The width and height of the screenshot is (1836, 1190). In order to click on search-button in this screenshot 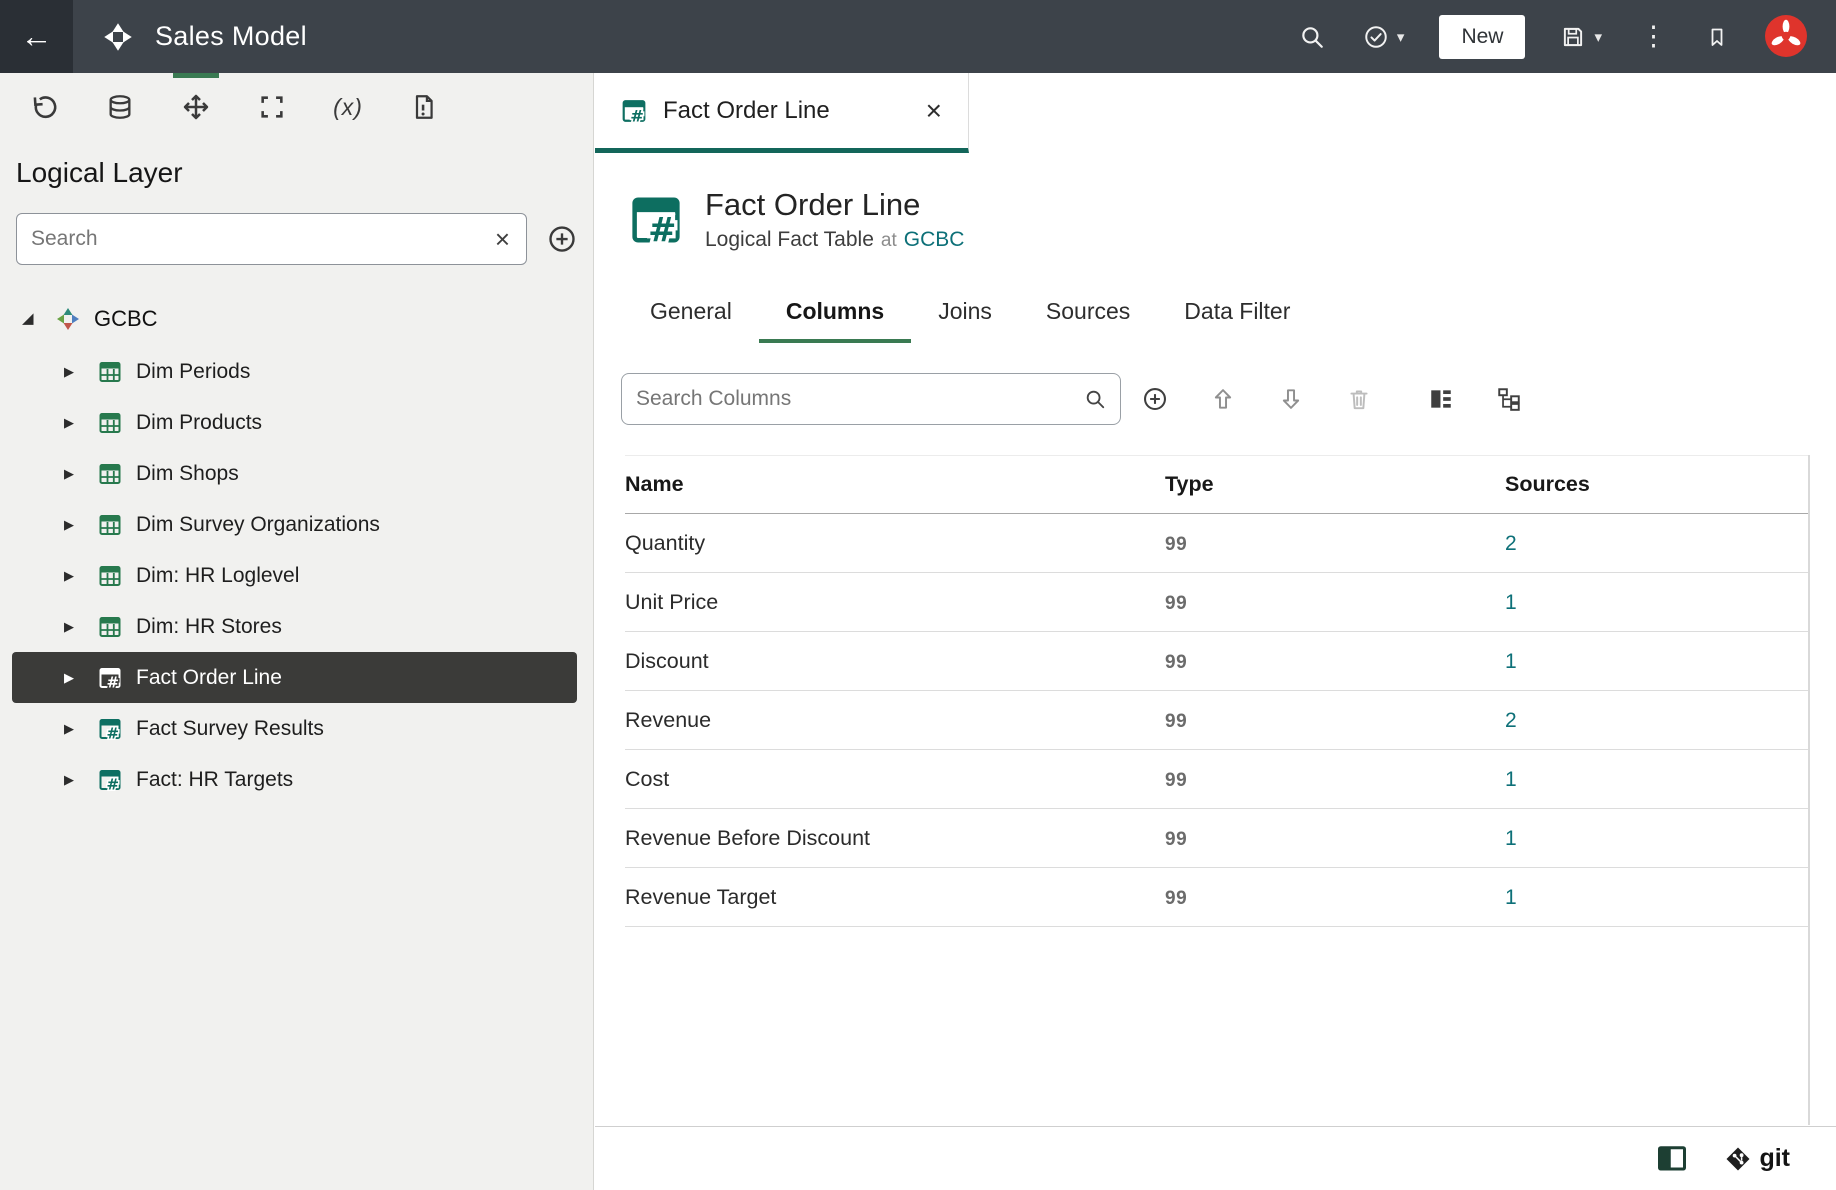, I will do `click(1312, 36)`.